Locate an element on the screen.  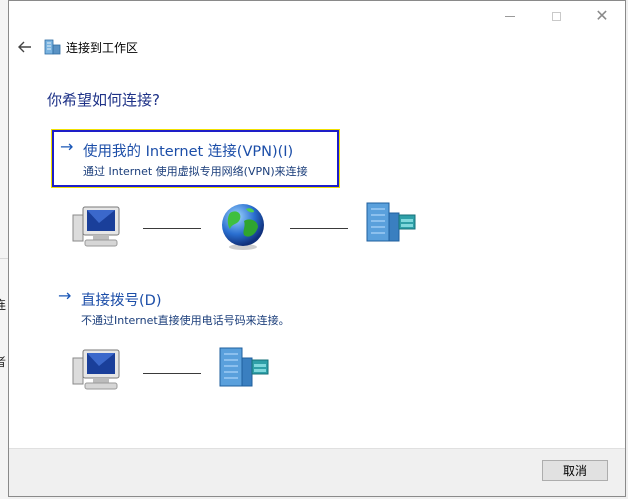
globe-internet-icon is located at coordinates (243, 227).